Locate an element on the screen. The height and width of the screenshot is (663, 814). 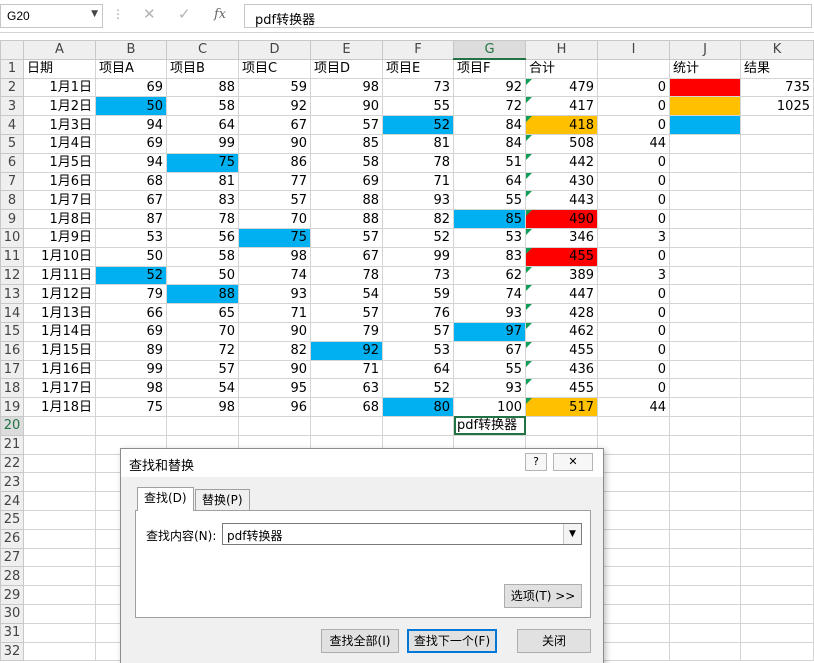
sum-cell: 417 is located at coordinates (561, 106).